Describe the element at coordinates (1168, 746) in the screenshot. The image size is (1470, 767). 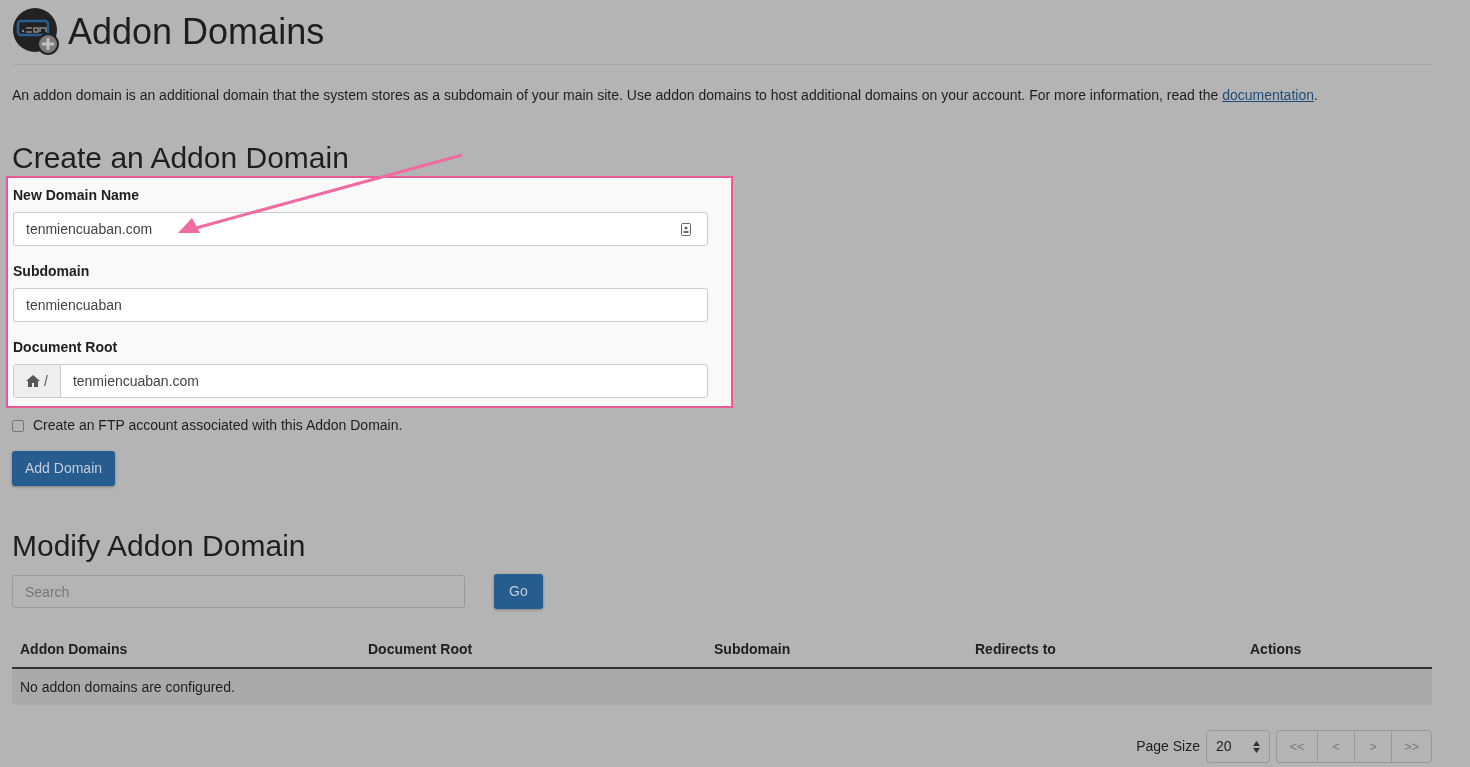
I see `page-size-label: Page Size` at that location.